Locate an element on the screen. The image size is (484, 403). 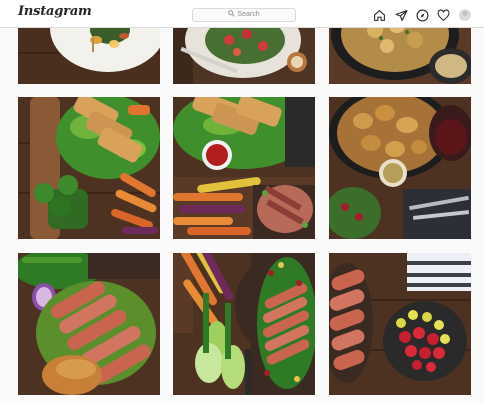
direct-send-icon is located at coordinates (401, 15).